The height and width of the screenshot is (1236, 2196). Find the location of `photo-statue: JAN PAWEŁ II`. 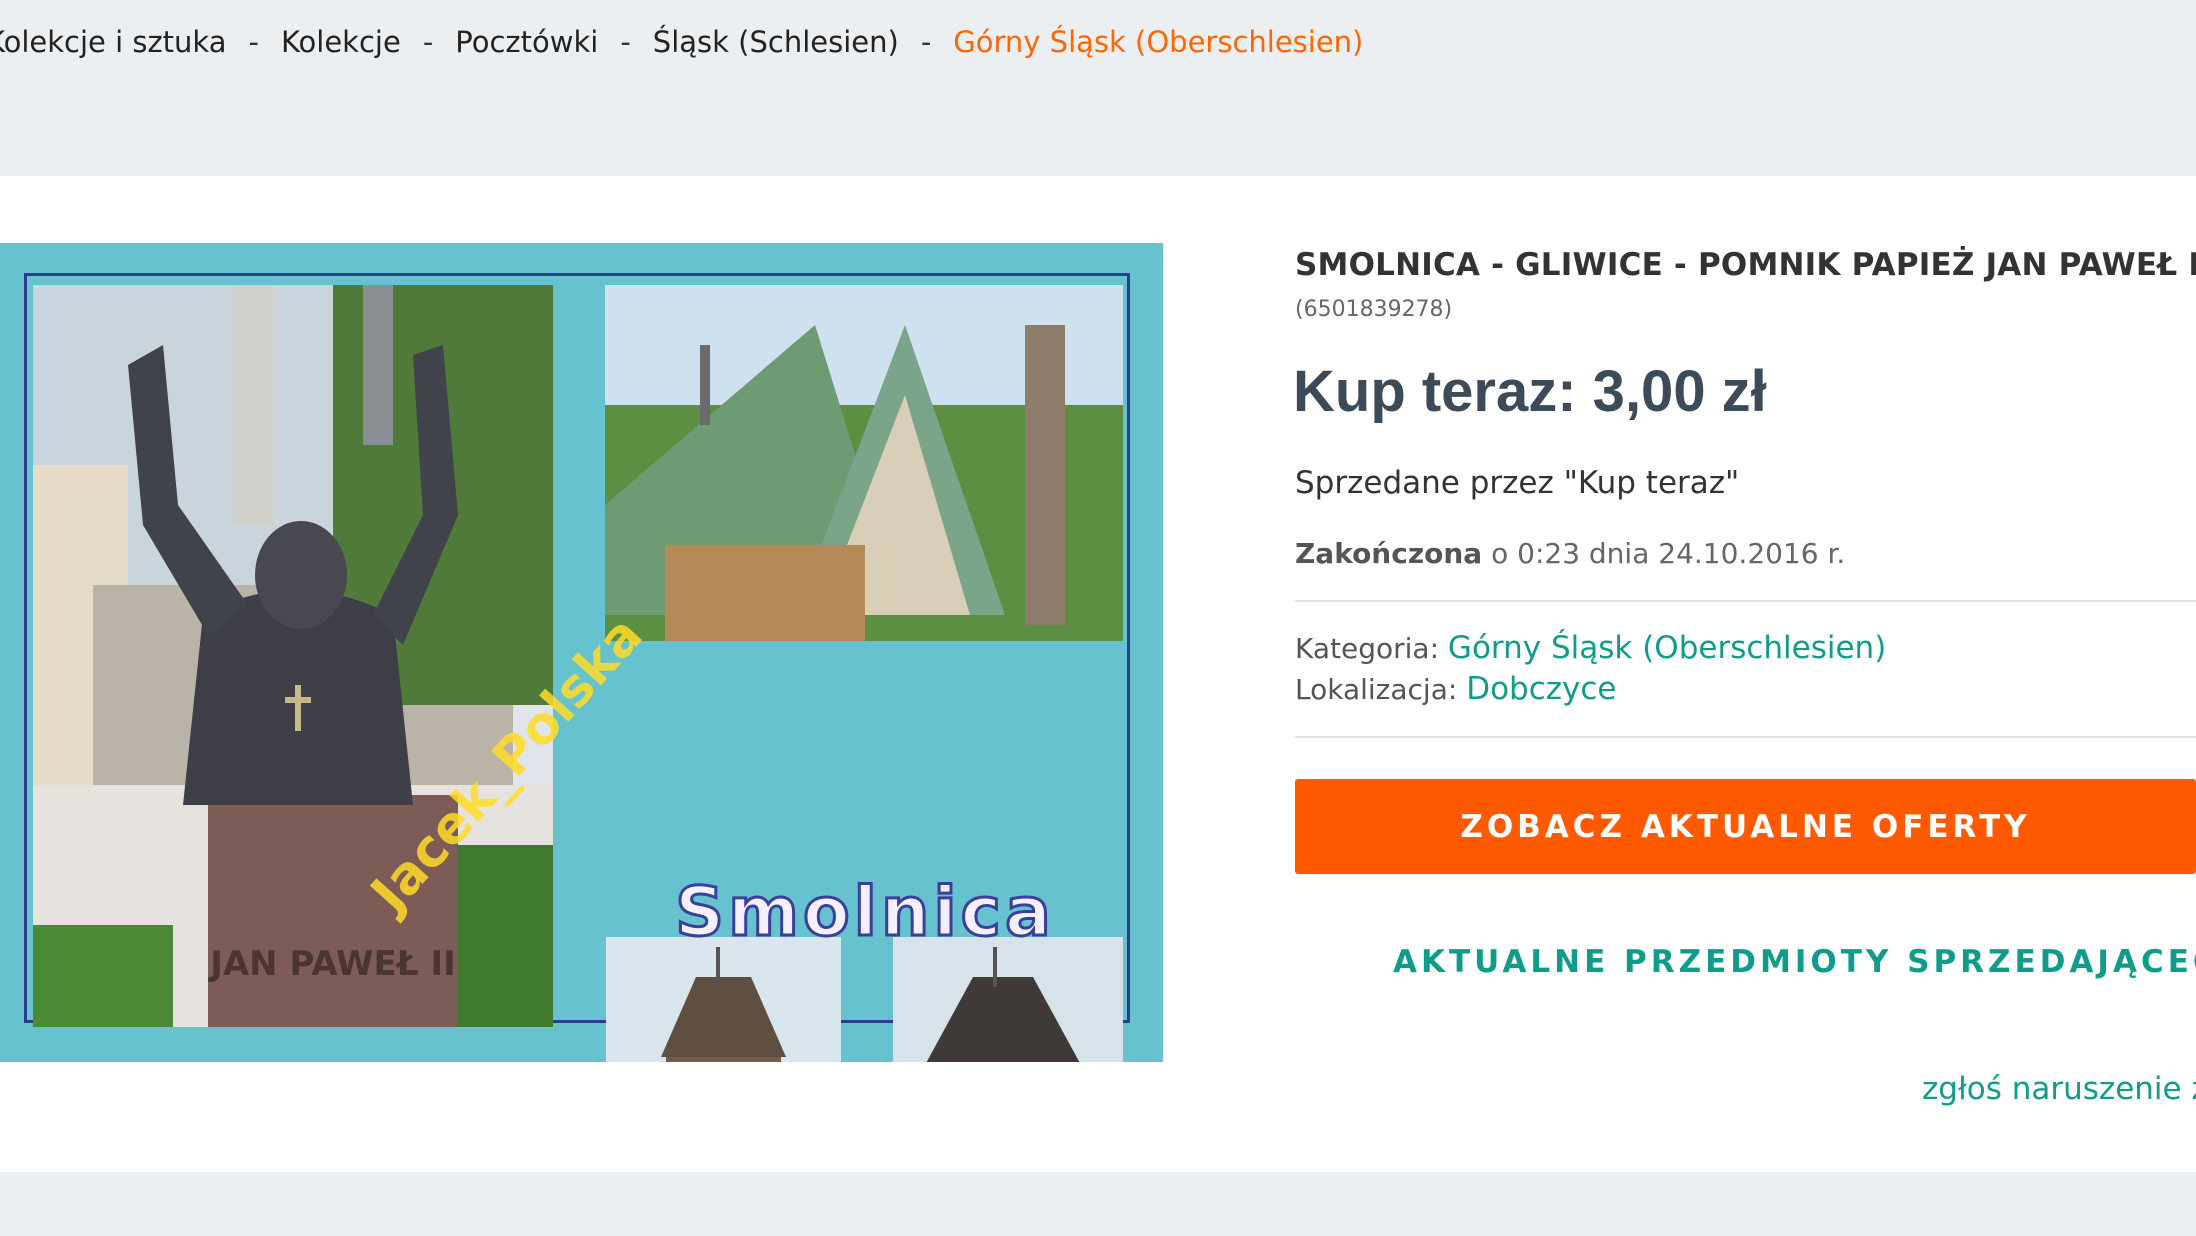

photo-statue: JAN PAWEŁ II is located at coordinates (293, 673).